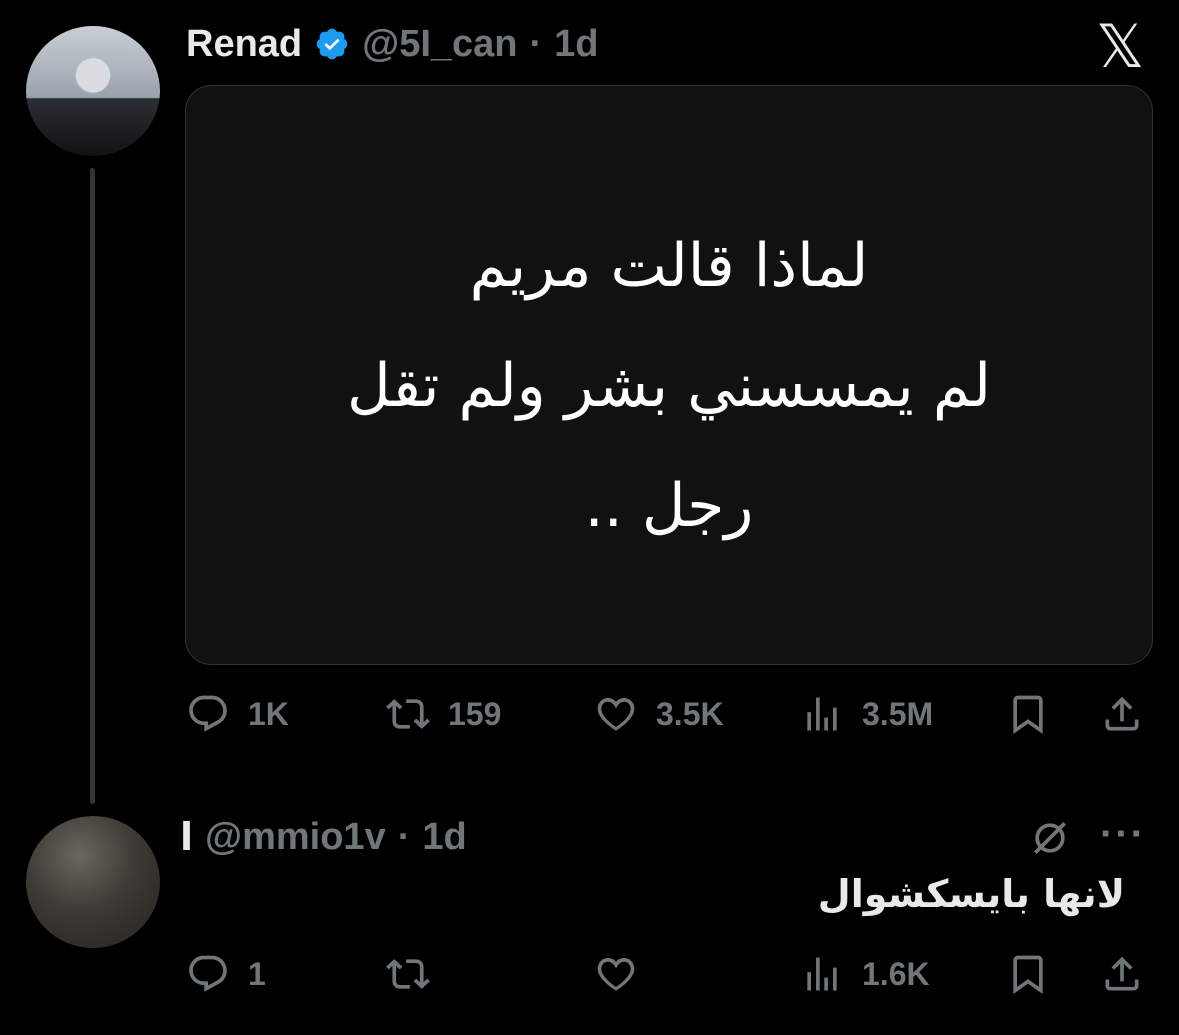 The height and width of the screenshot is (1035, 1179). Describe the element at coordinates (475, 713) in the screenshot. I see `repost-count: 159` at that location.